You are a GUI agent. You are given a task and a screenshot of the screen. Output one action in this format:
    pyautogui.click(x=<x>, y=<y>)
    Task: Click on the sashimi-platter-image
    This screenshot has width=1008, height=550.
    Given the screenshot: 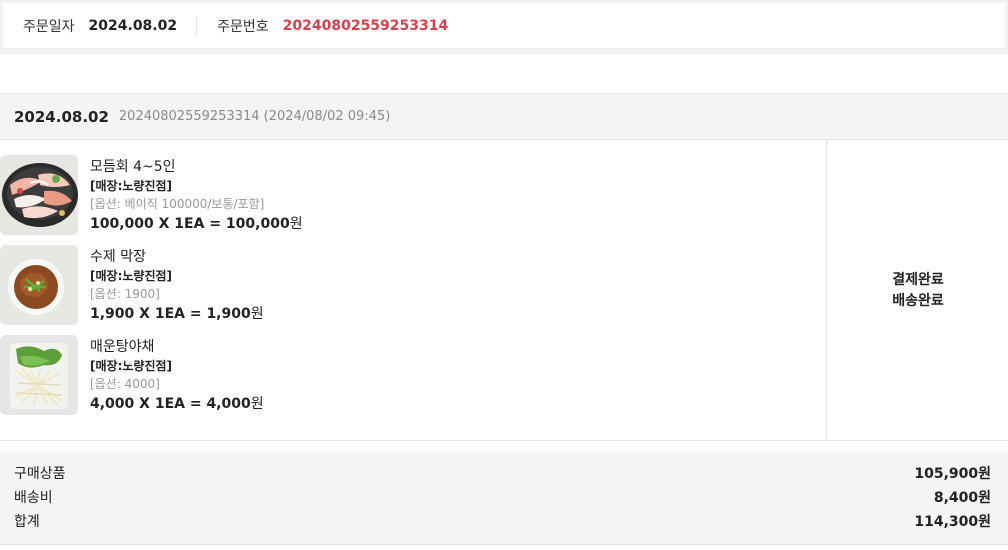 What is the action you would take?
    pyautogui.click(x=39, y=195)
    